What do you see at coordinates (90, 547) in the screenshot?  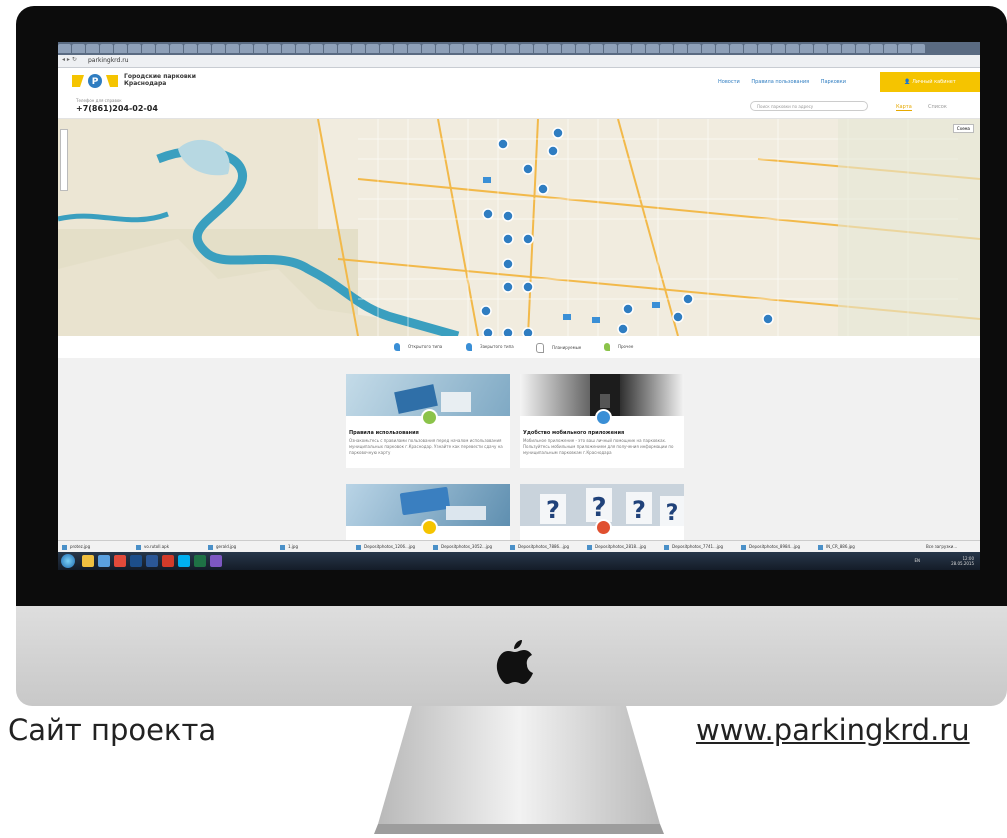 I see `download-item: protez.jpg` at bounding box center [90, 547].